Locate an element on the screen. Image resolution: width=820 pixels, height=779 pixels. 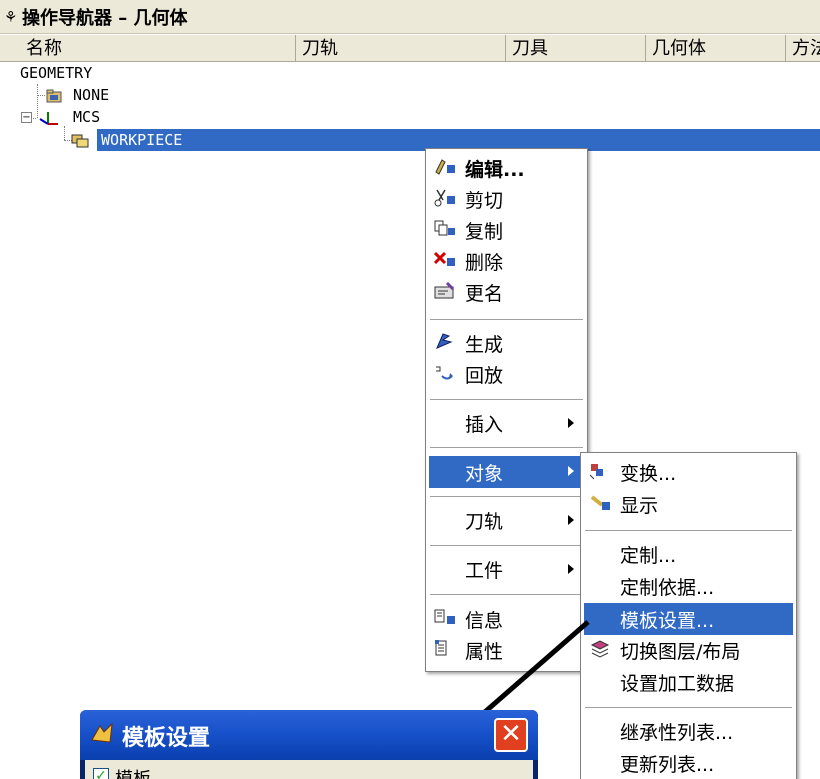
dialog-title-bar: 模板设置 ✕ is located at coordinates (309, 735).